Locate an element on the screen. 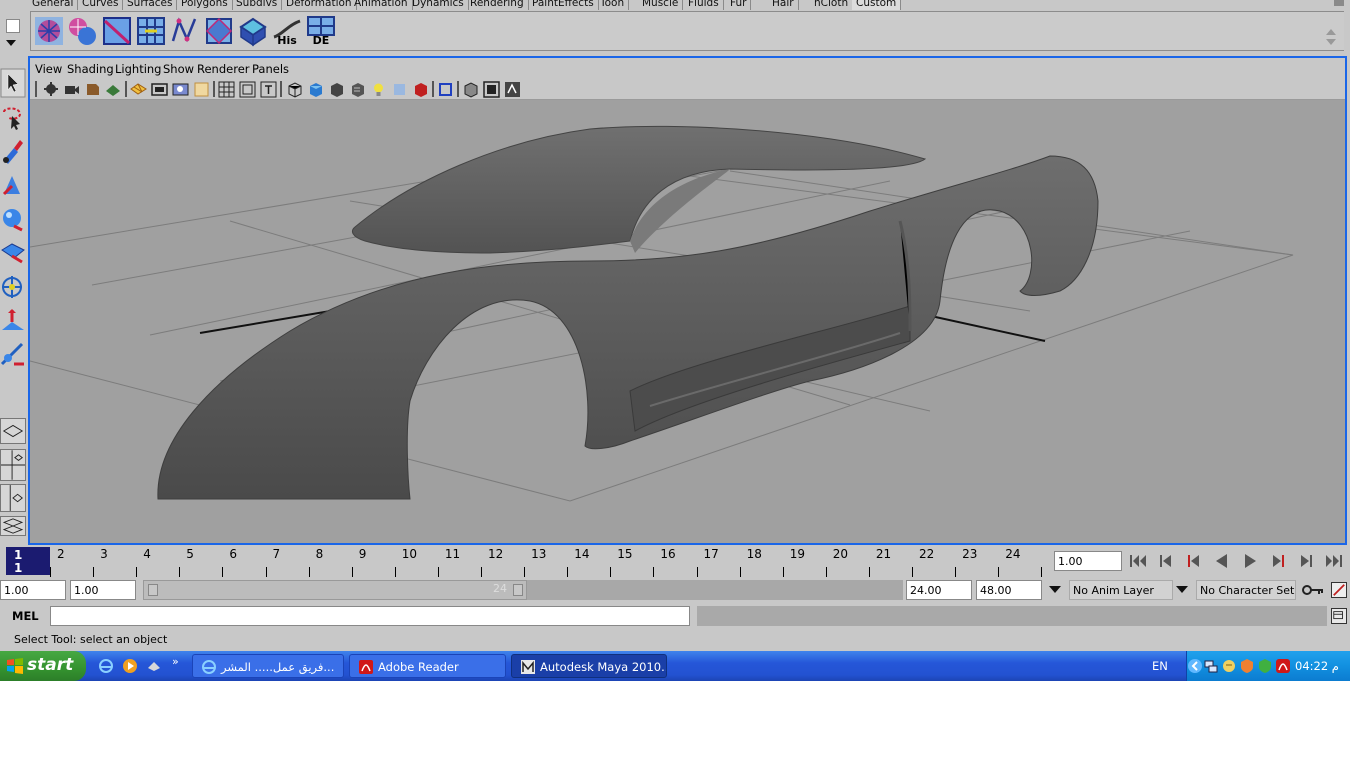  current-time-field: 1.00 is located at coordinates (1088, 561).